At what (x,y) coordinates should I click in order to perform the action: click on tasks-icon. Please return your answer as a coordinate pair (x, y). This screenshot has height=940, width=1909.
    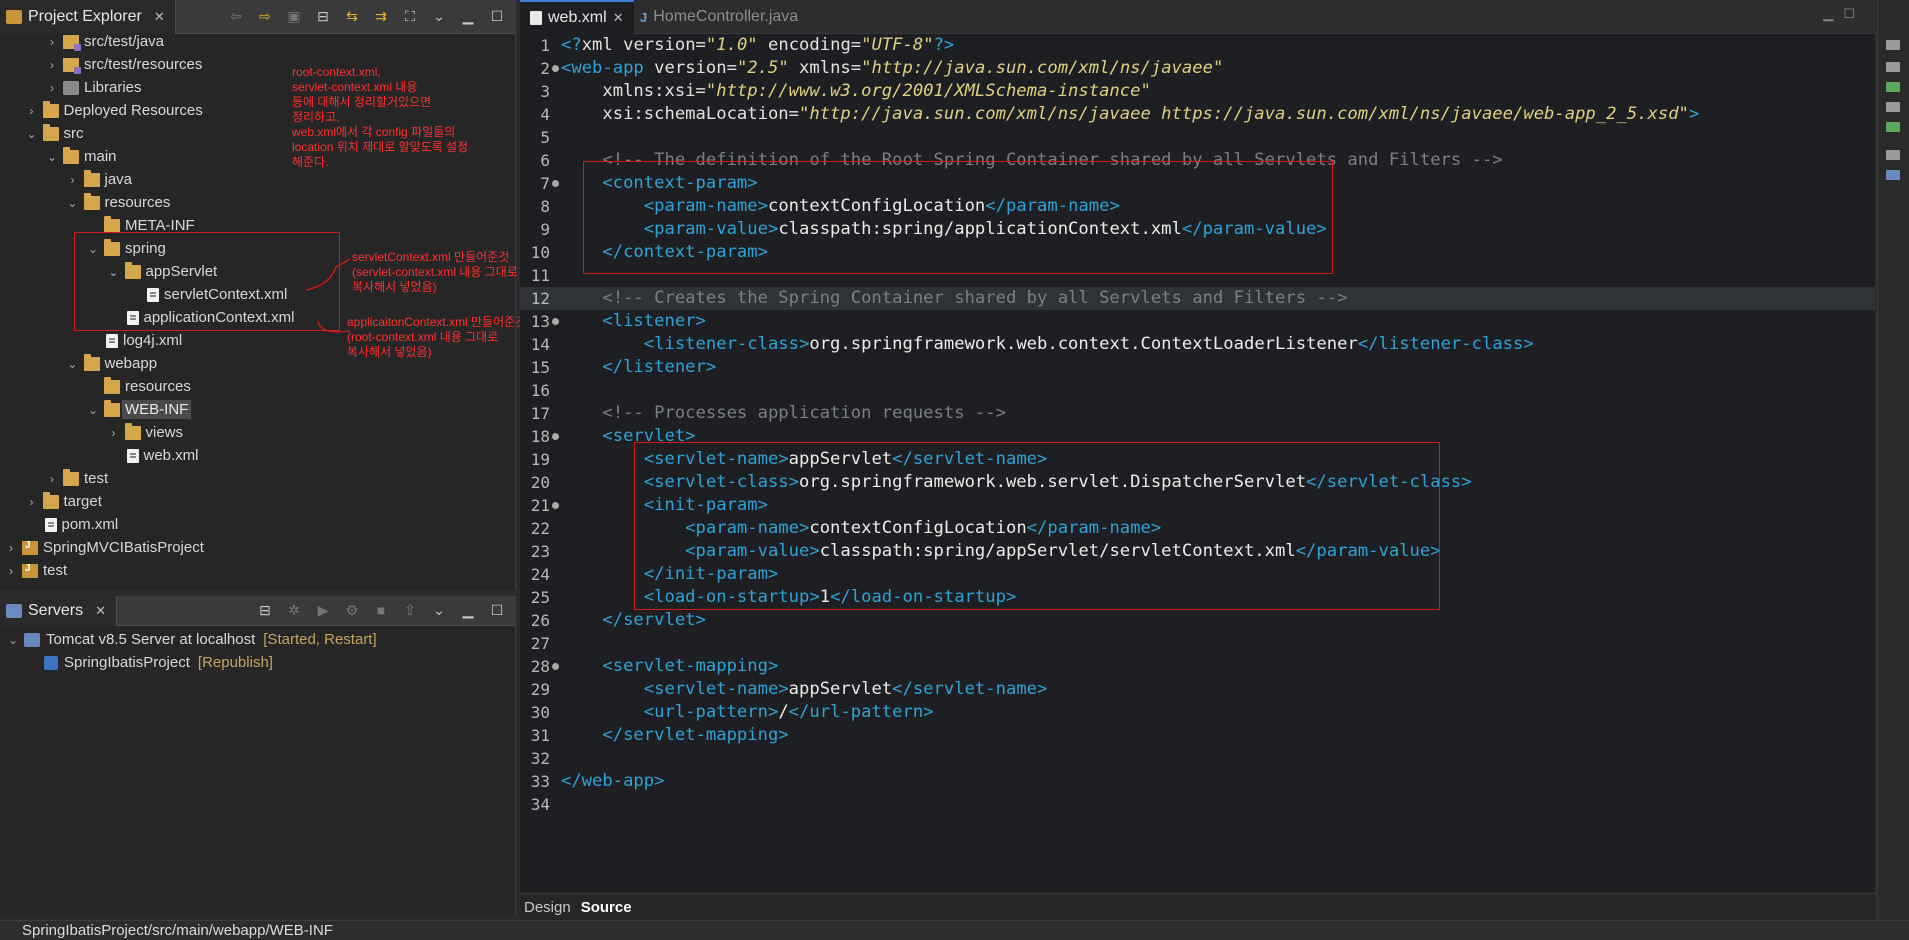
    Looking at the image, I should click on (1893, 155).